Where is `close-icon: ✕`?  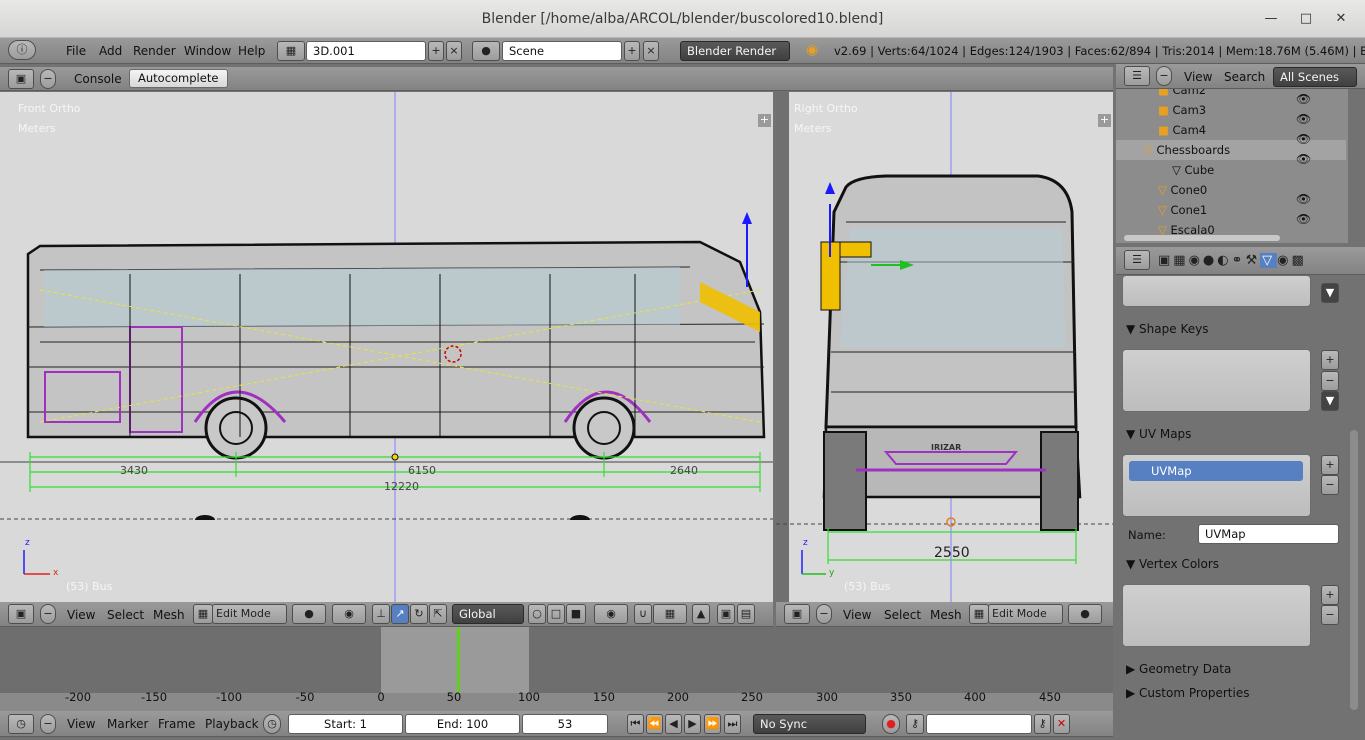 close-icon: ✕ is located at coordinates (1341, 19).